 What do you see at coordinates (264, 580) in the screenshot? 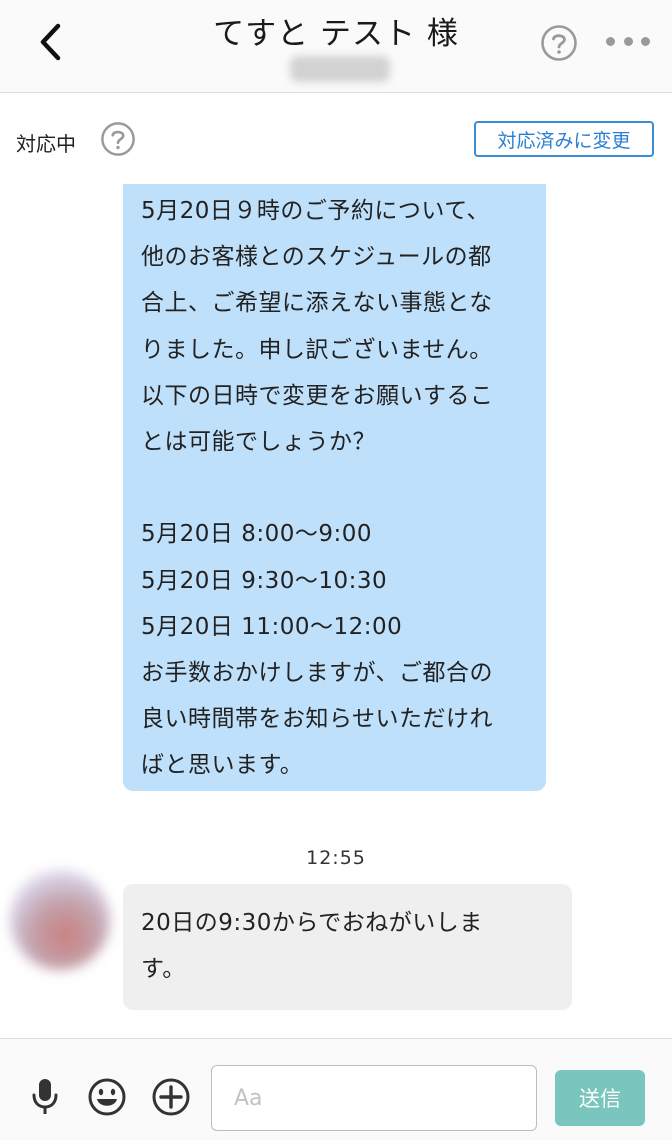
I see `message-line: 5月20日 9:30〜10:30` at bounding box center [264, 580].